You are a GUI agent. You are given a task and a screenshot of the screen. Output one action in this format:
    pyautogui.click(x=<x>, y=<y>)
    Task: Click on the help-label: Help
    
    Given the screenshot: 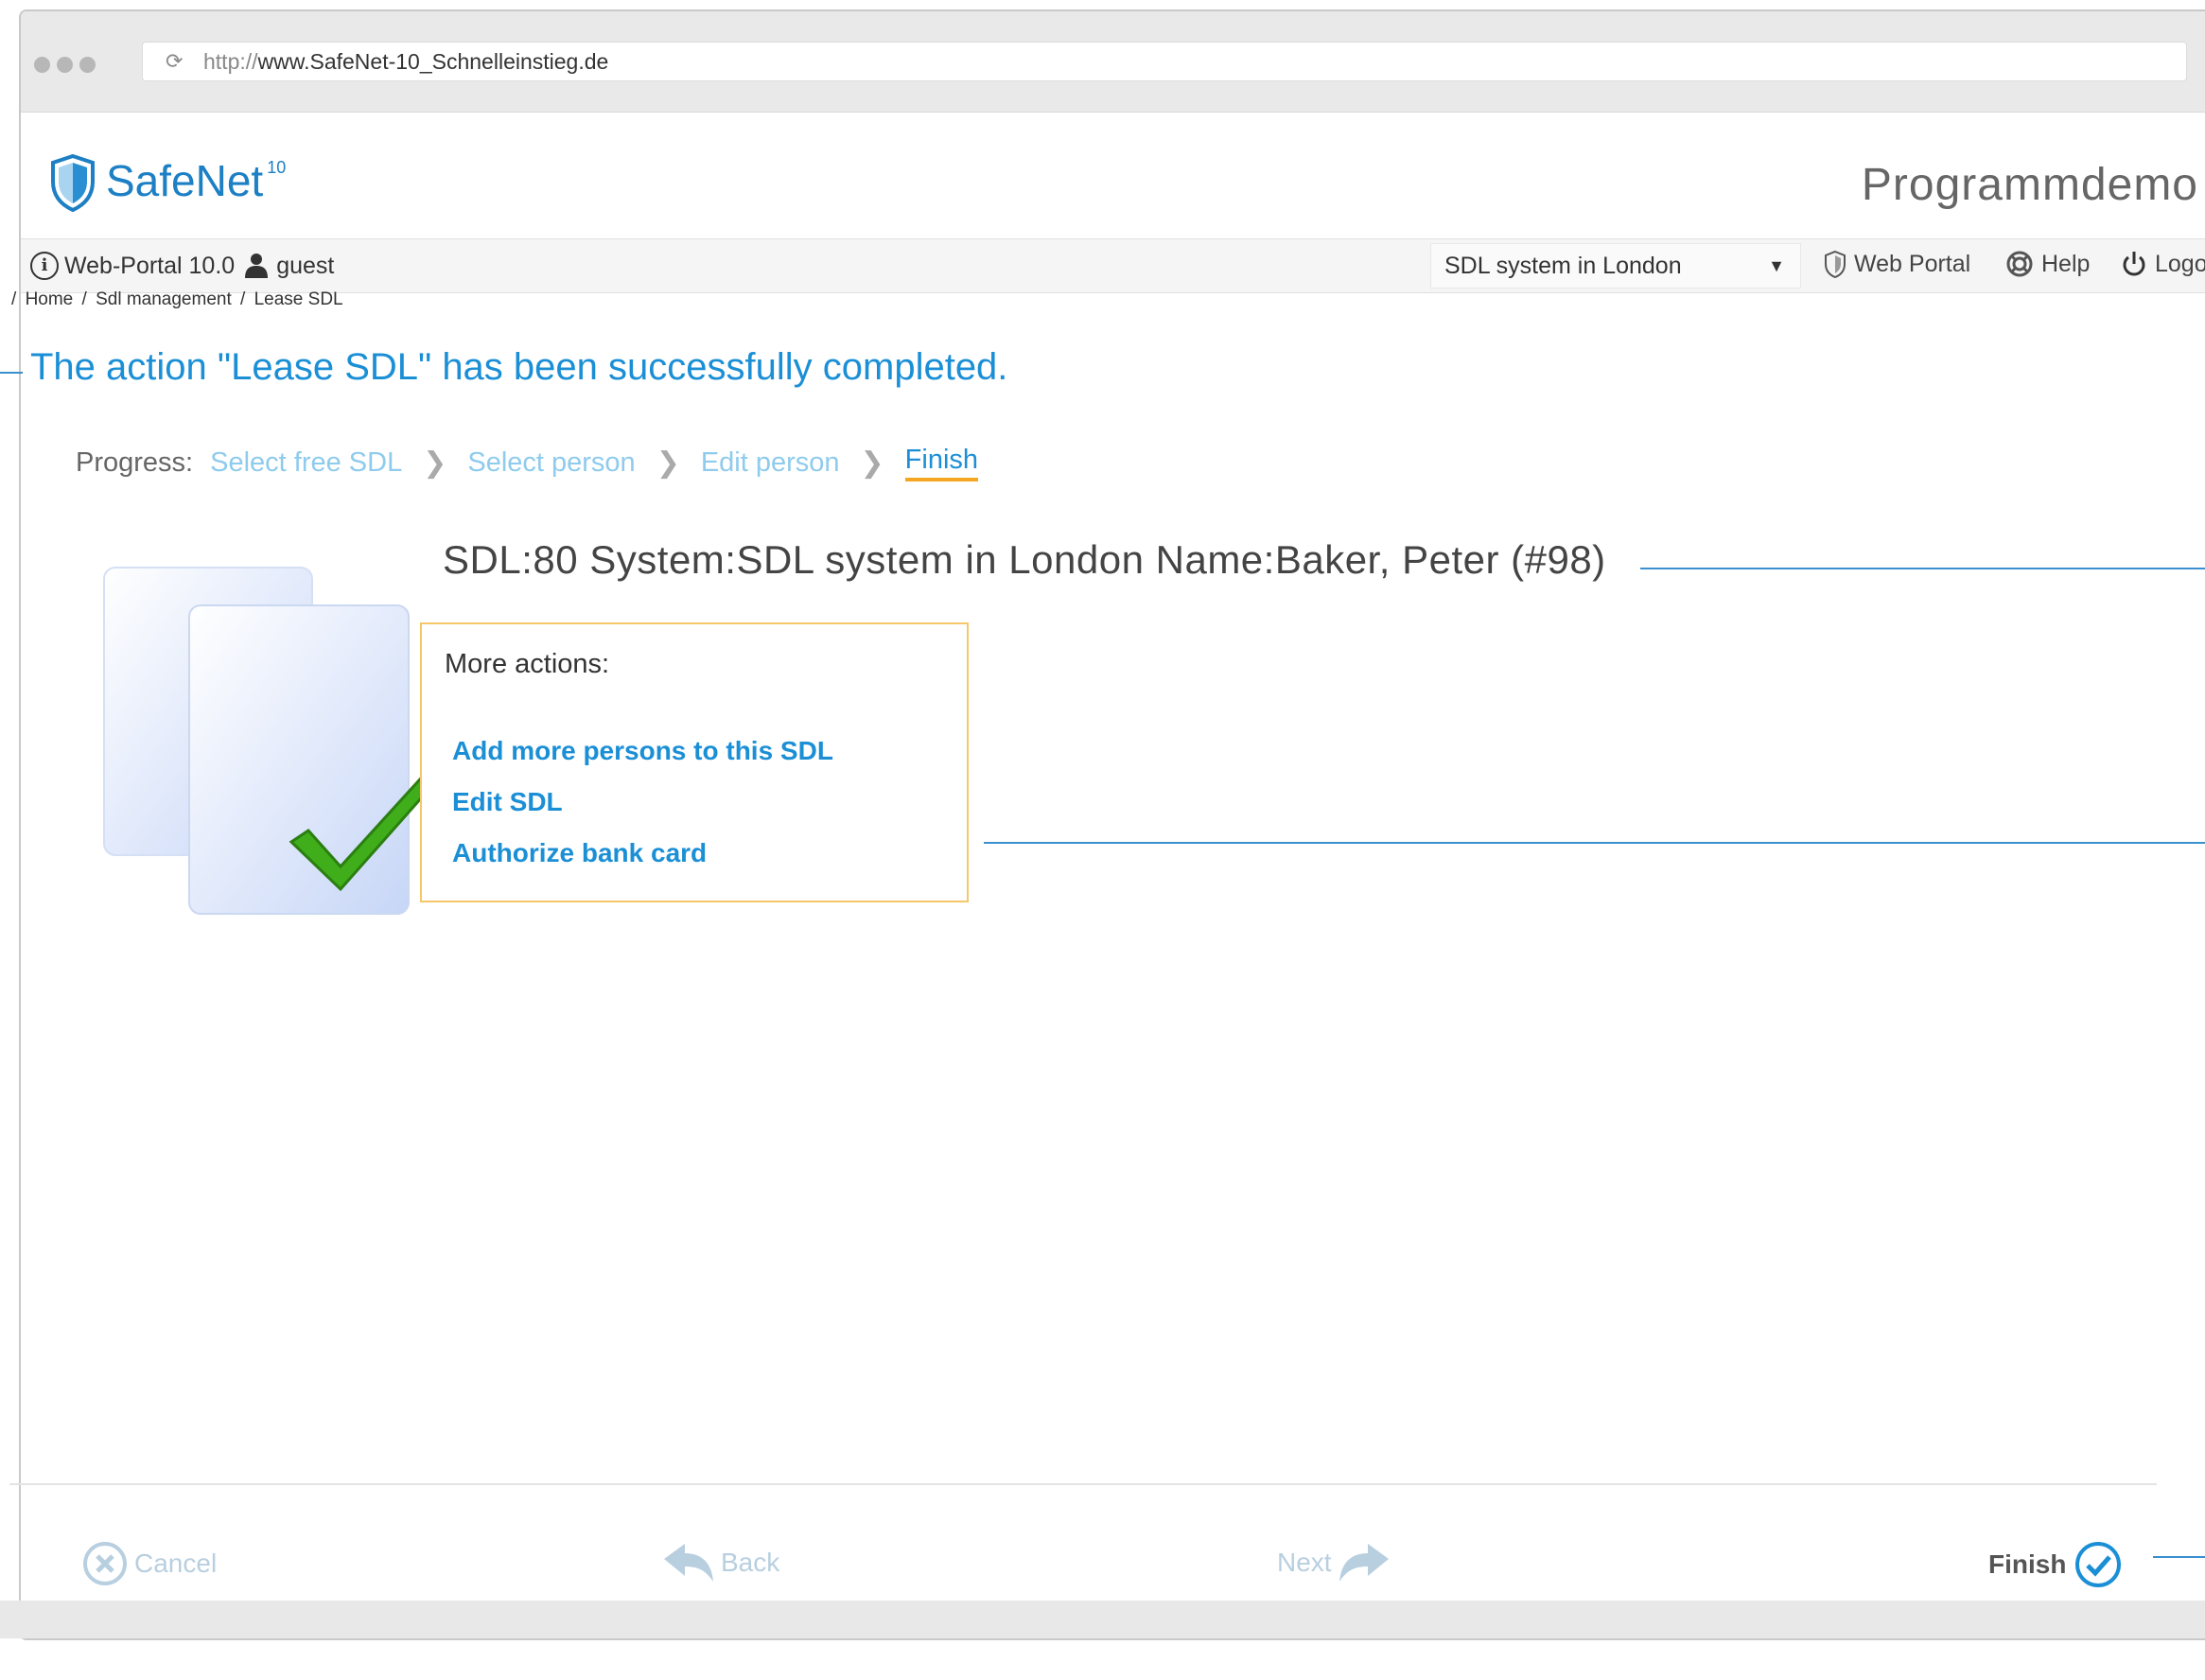 What is the action you would take?
    pyautogui.click(x=2066, y=263)
    